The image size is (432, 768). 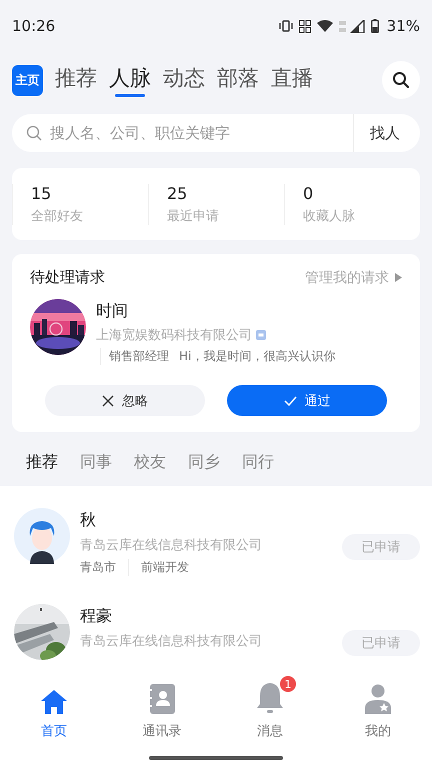 What do you see at coordinates (378, 699) in the screenshot?
I see `user-star-icon` at bounding box center [378, 699].